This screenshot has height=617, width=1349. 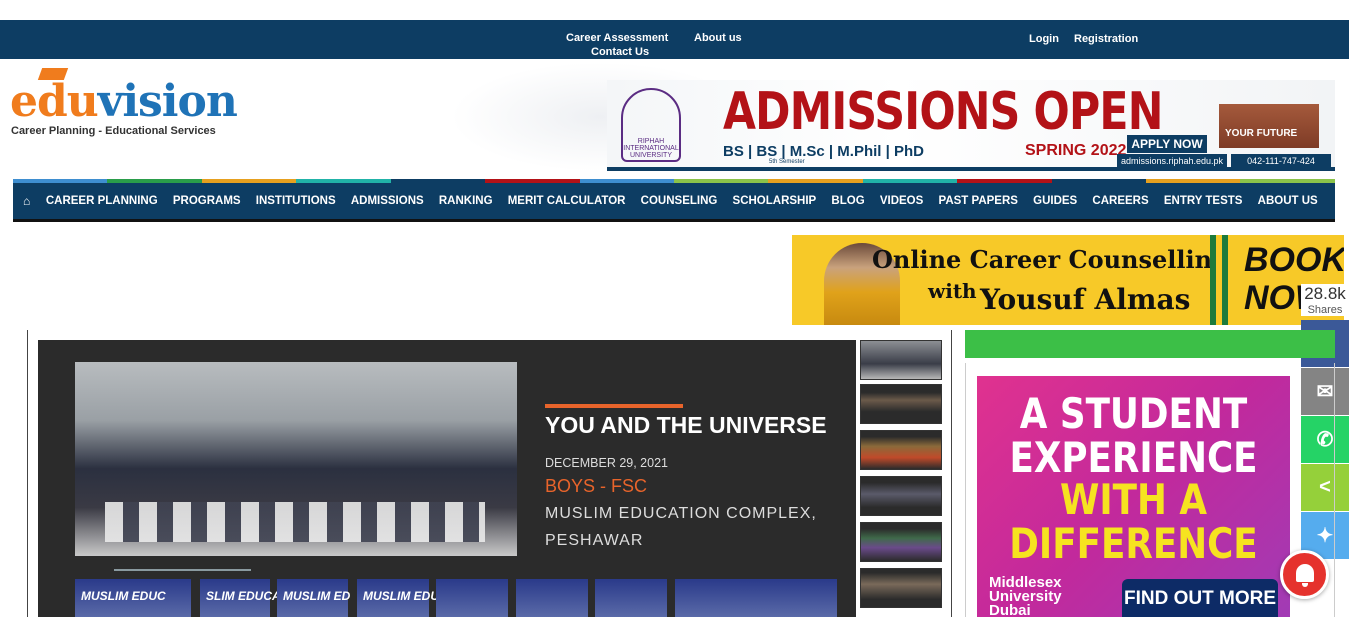 I want to click on photo-strip-label: MUSLIM EDUC, so click(x=123, y=596).